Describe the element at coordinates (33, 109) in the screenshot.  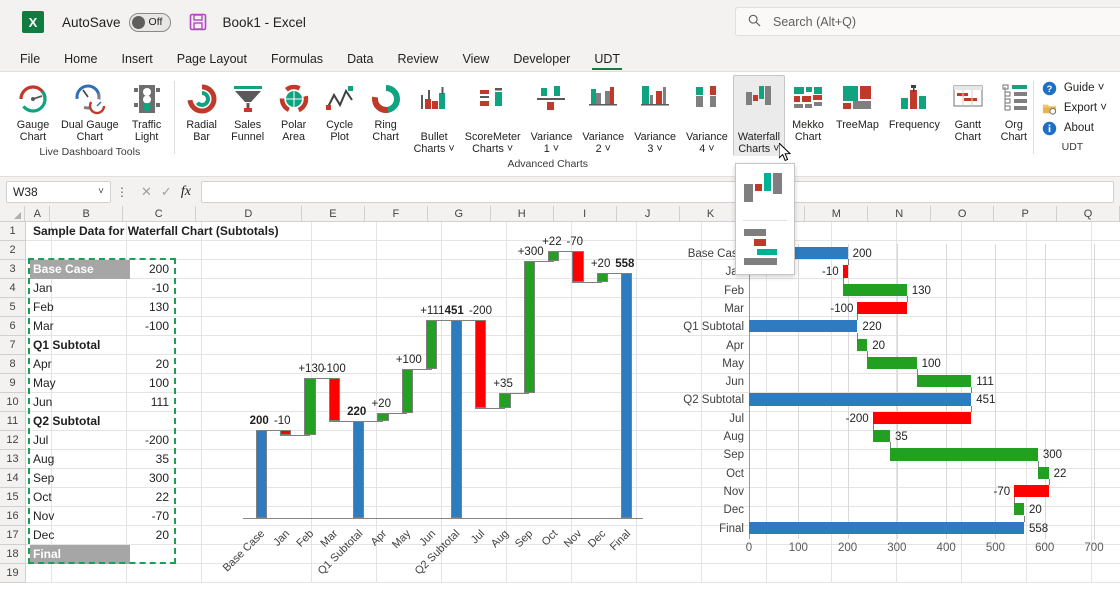
I see `gauge-chart-button: Gauge Chart` at that location.